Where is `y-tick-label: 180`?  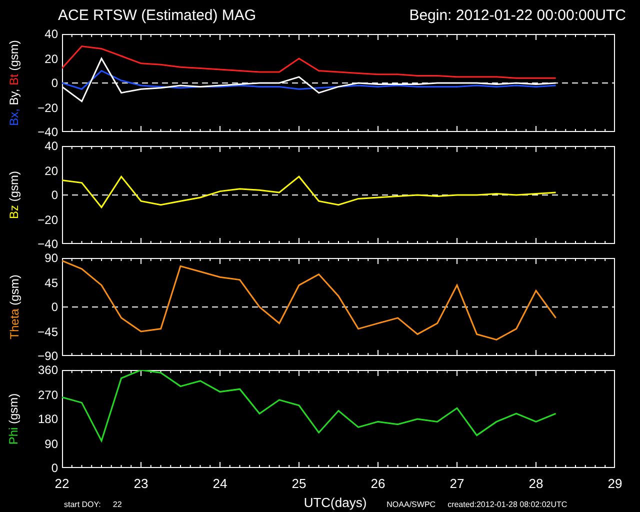 y-tick-label: 180 is located at coordinates (48, 419).